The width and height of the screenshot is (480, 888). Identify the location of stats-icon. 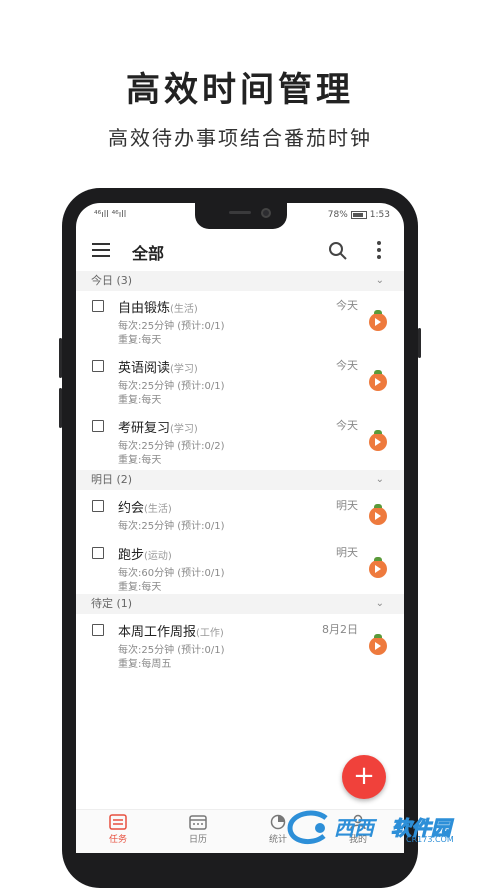
(278, 822).